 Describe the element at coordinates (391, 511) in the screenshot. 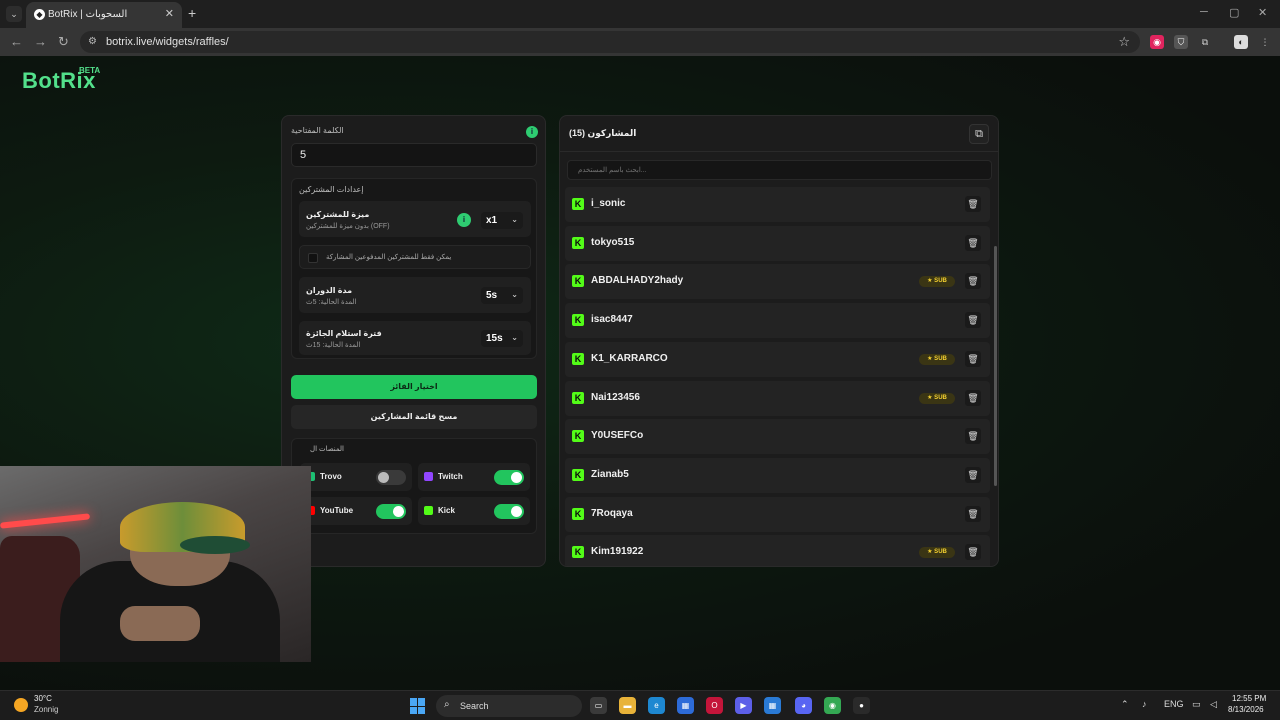

I see `youtube-toggle` at that location.